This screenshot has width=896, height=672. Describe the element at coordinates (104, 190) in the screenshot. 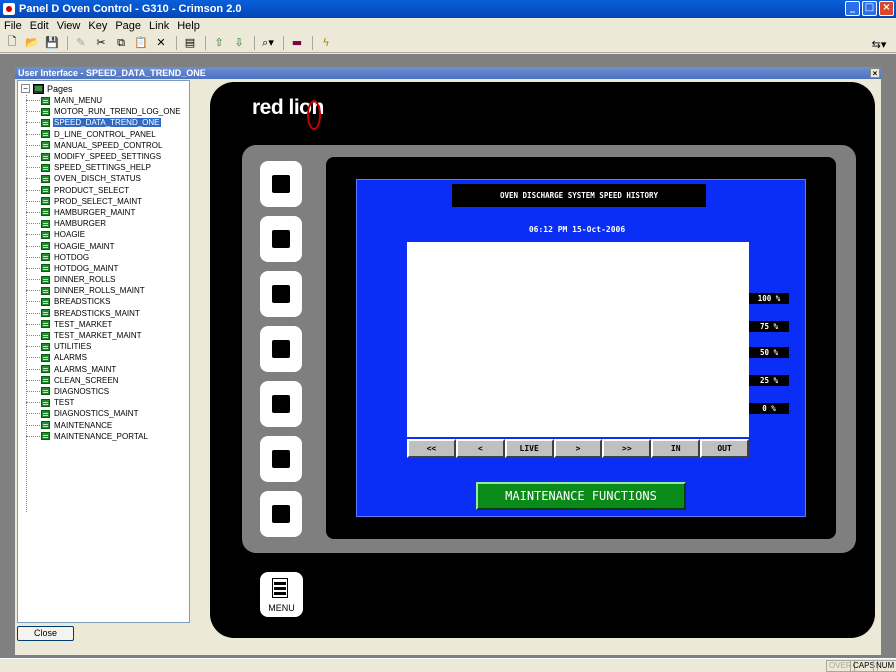

I see `tree-item: PRODUCT_SELECT` at that location.